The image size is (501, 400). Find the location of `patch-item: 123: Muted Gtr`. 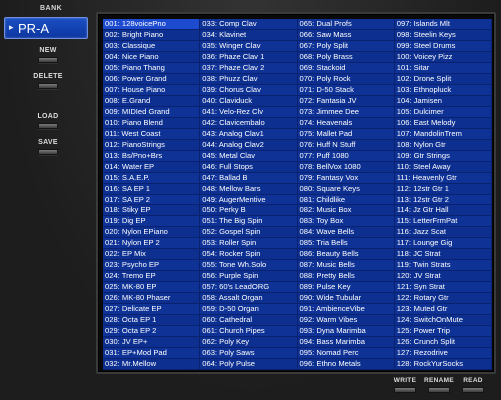

patch-item: 123: Muted Gtr is located at coordinates (443, 310).